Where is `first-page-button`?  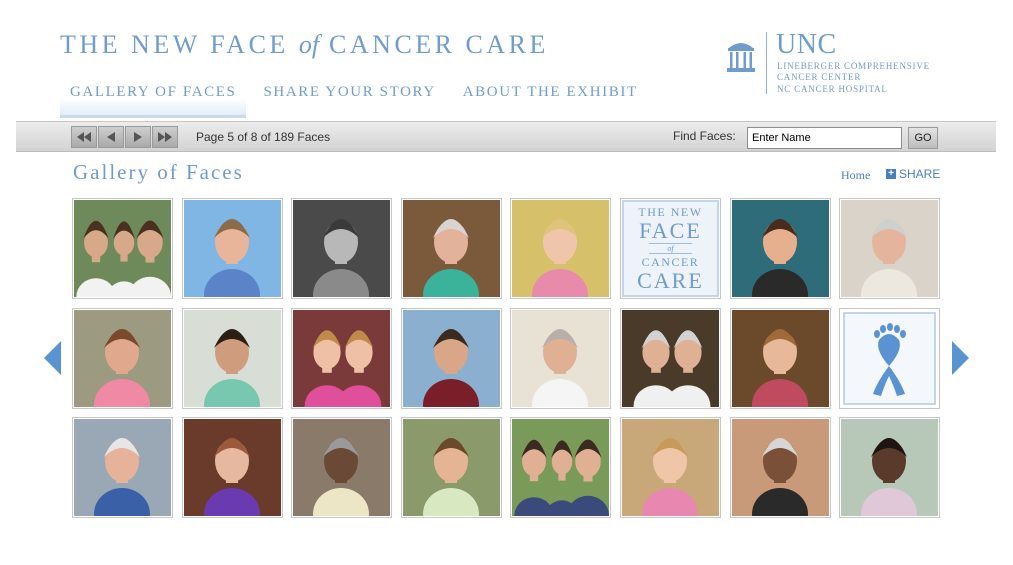 first-page-button is located at coordinates (84, 137).